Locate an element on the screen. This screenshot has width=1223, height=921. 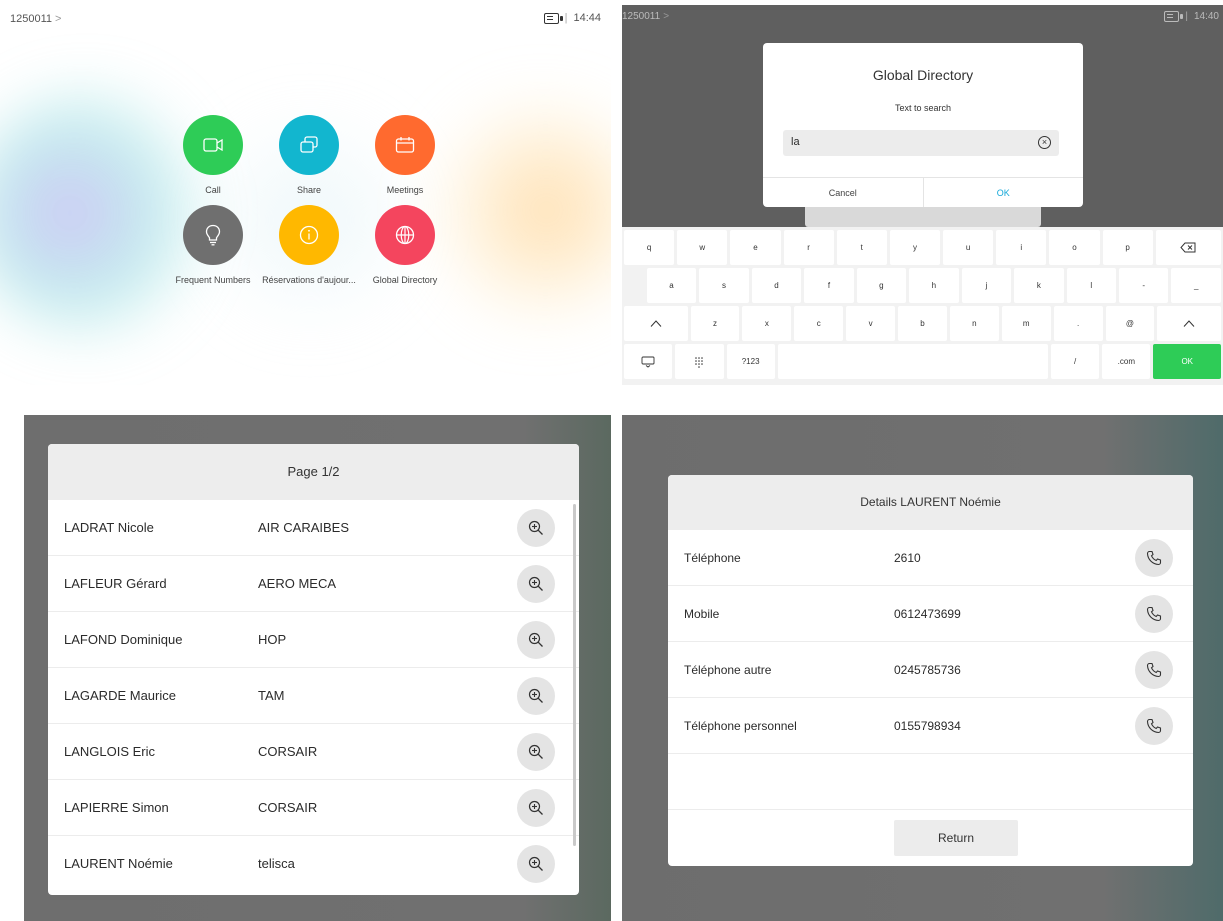
key-d: d is located at coordinates (776, 285).